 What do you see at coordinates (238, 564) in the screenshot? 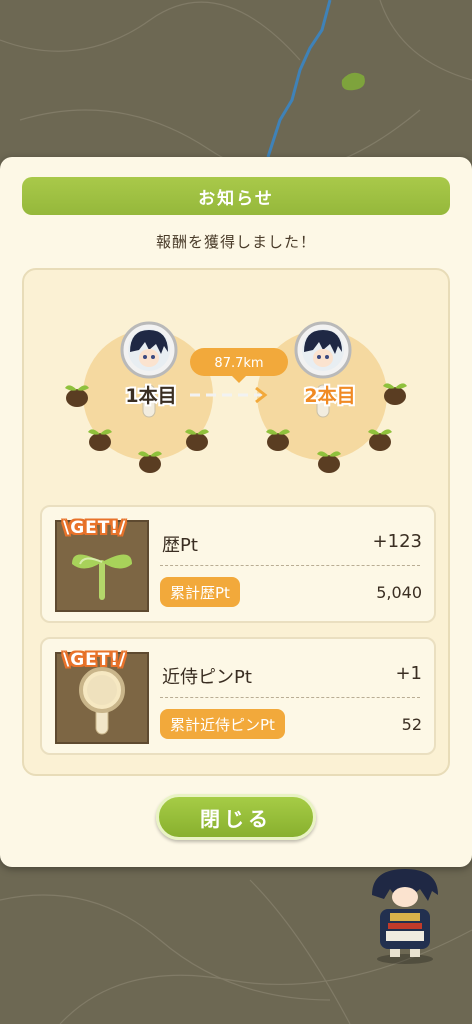
I see `reward-card-history-pt: \GET!/ 歴Pt +123 累計歴Pt 5,040` at bounding box center [238, 564].